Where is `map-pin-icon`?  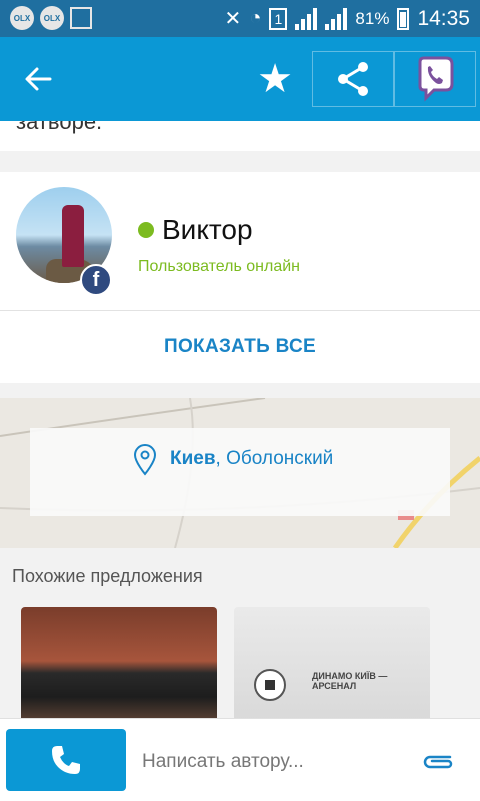
map-pin-icon is located at coordinates (145, 460).